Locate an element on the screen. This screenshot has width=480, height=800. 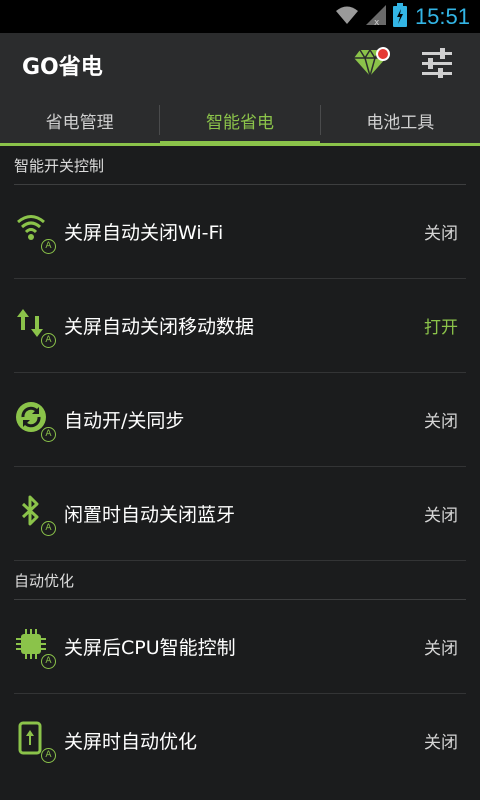
list-item-label: 关屏时自动优化 is located at coordinates (131, 742).